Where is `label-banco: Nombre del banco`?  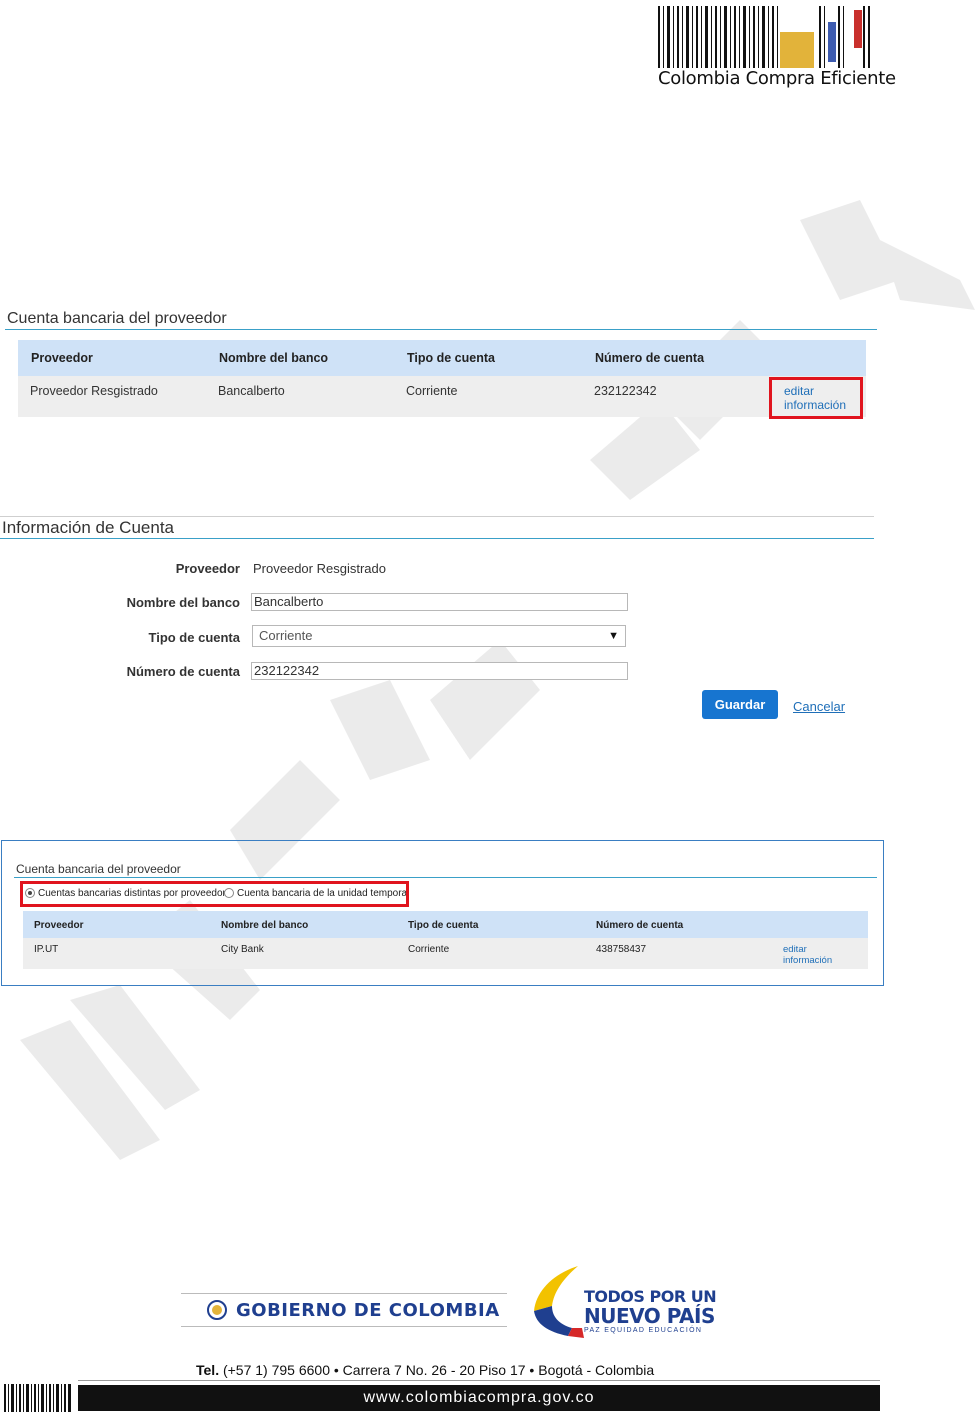
label-banco: Nombre del banco is located at coordinates (183, 602).